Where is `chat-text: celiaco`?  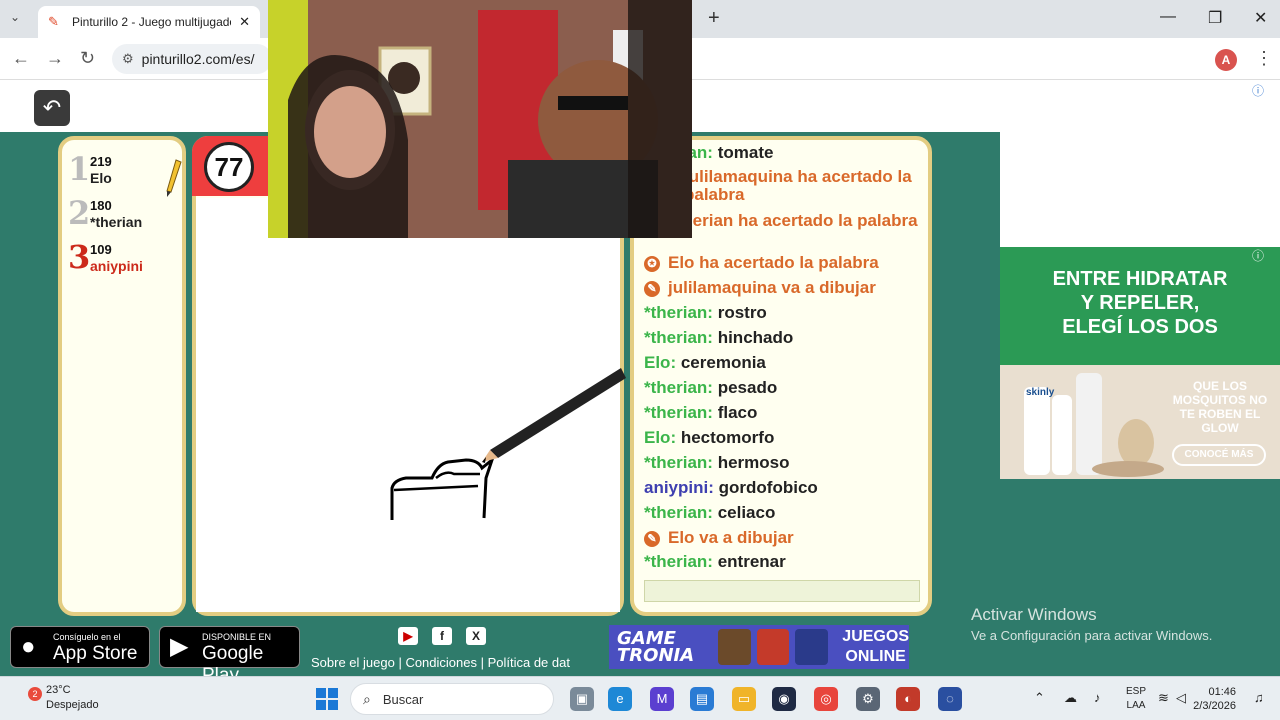 chat-text: celiaco is located at coordinates (746, 512).